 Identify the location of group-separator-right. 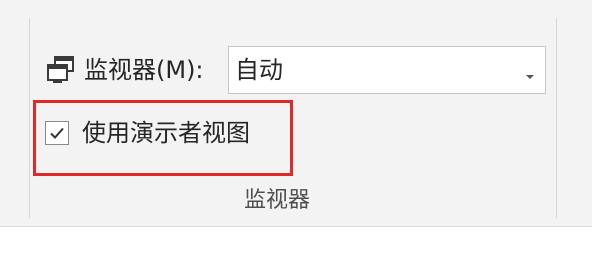
(556, 118).